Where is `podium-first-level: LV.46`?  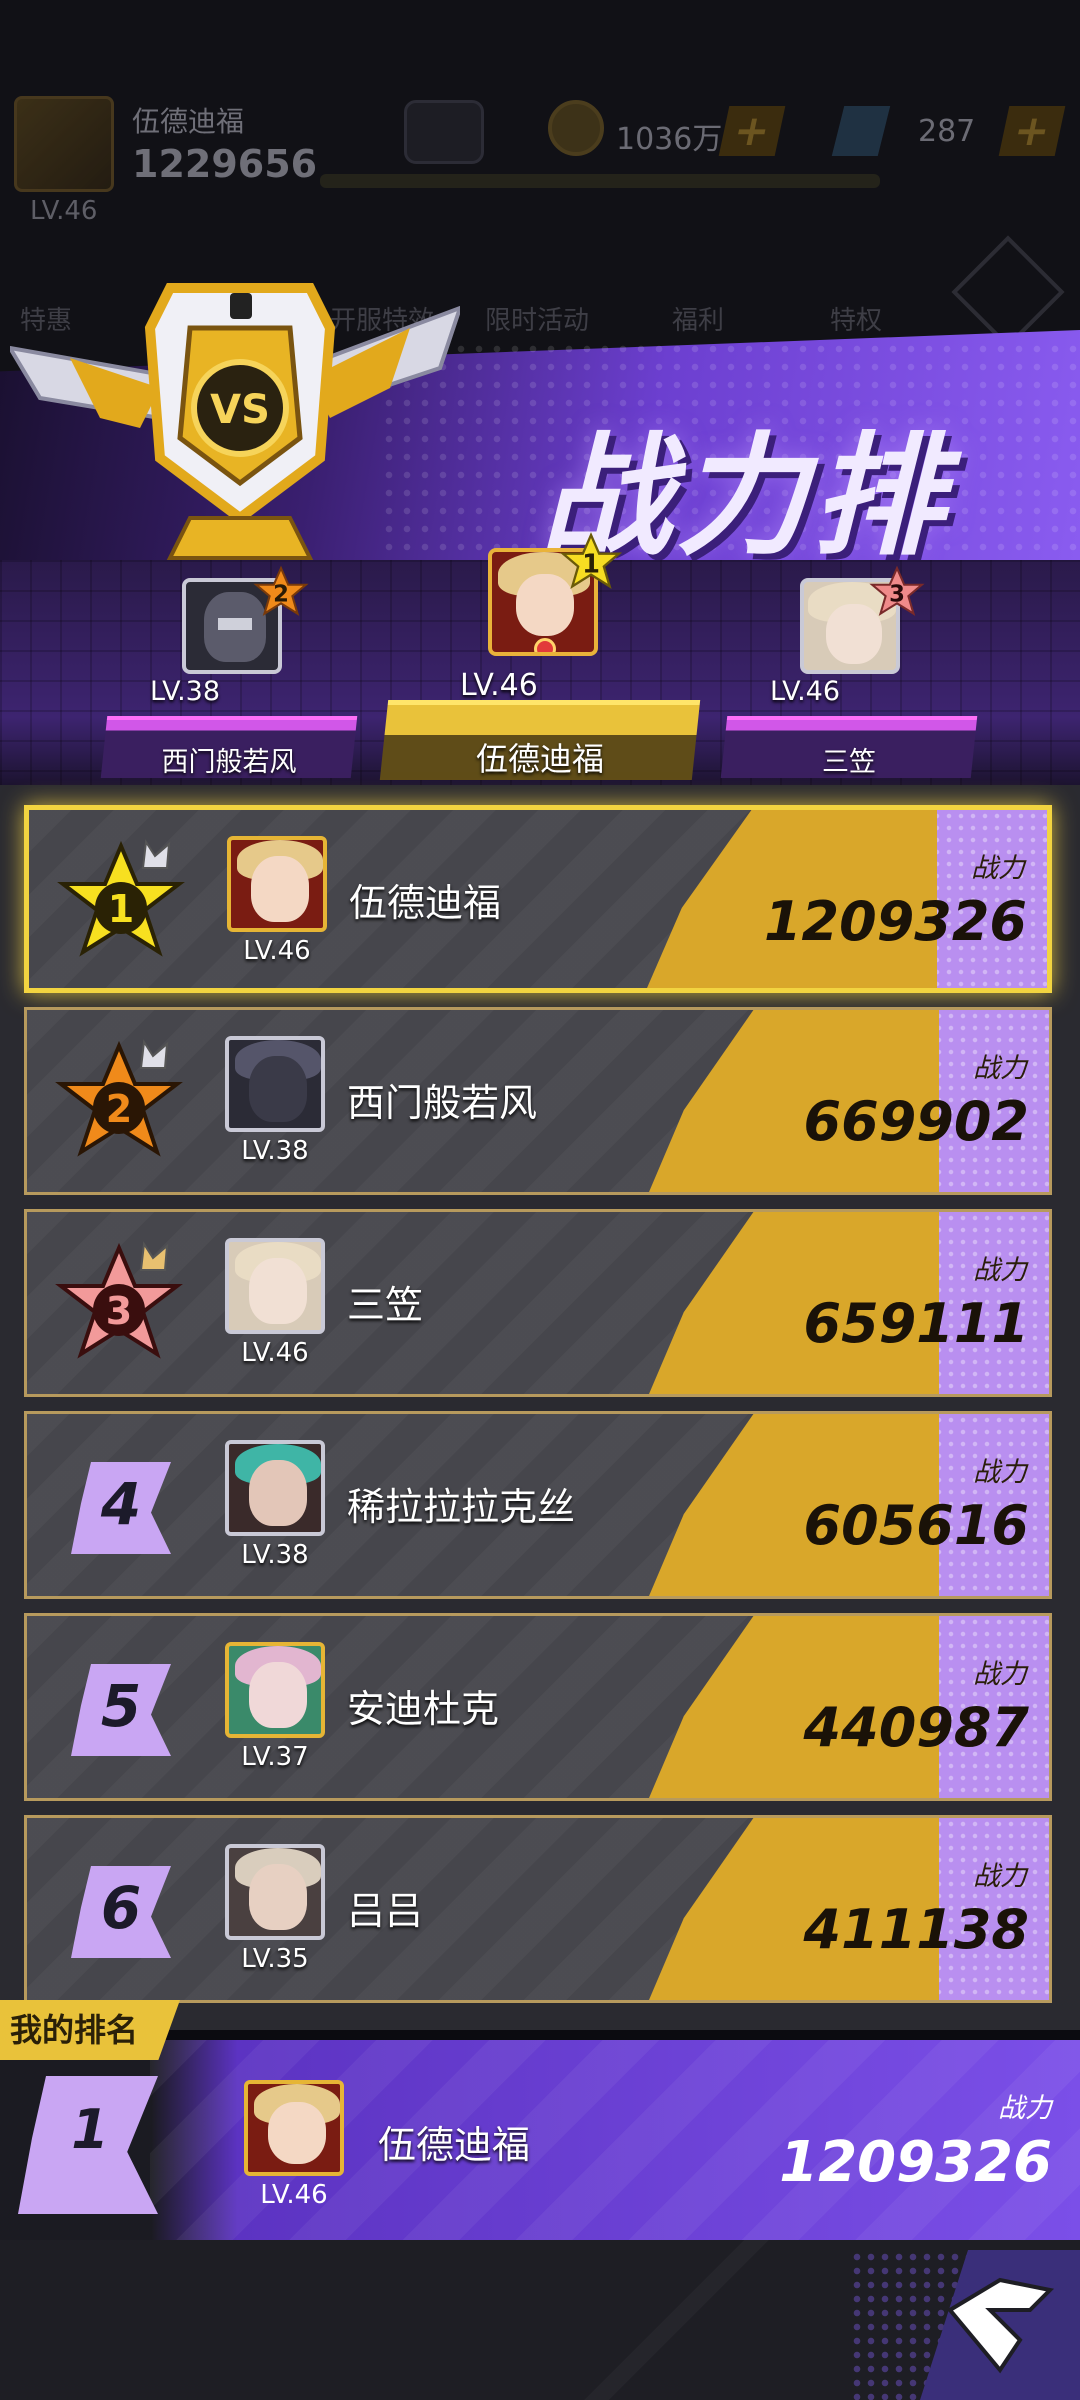
podium-first-level: LV.46 is located at coordinates (499, 685).